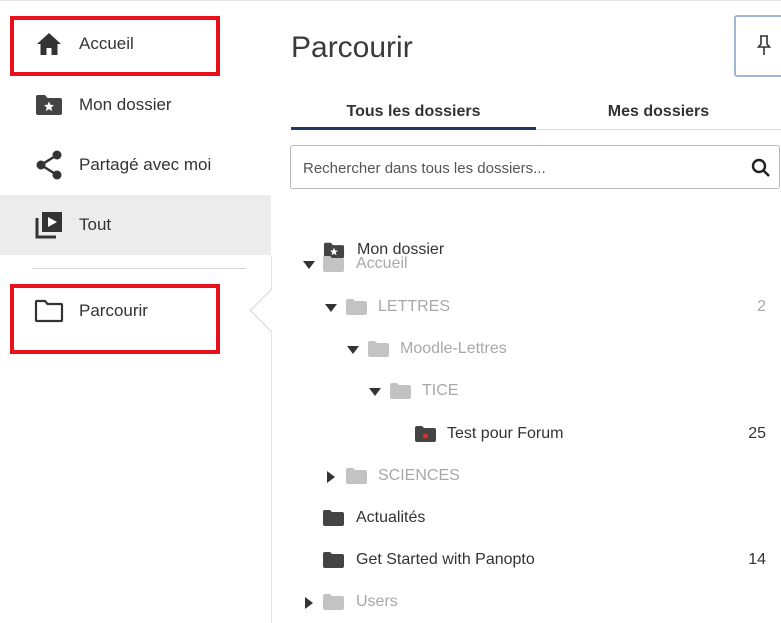 Image resolution: width=781 pixels, height=623 pixels. Describe the element at coordinates (414, 306) in the screenshot. I see `tree-row-label: LETTRES` at that location.